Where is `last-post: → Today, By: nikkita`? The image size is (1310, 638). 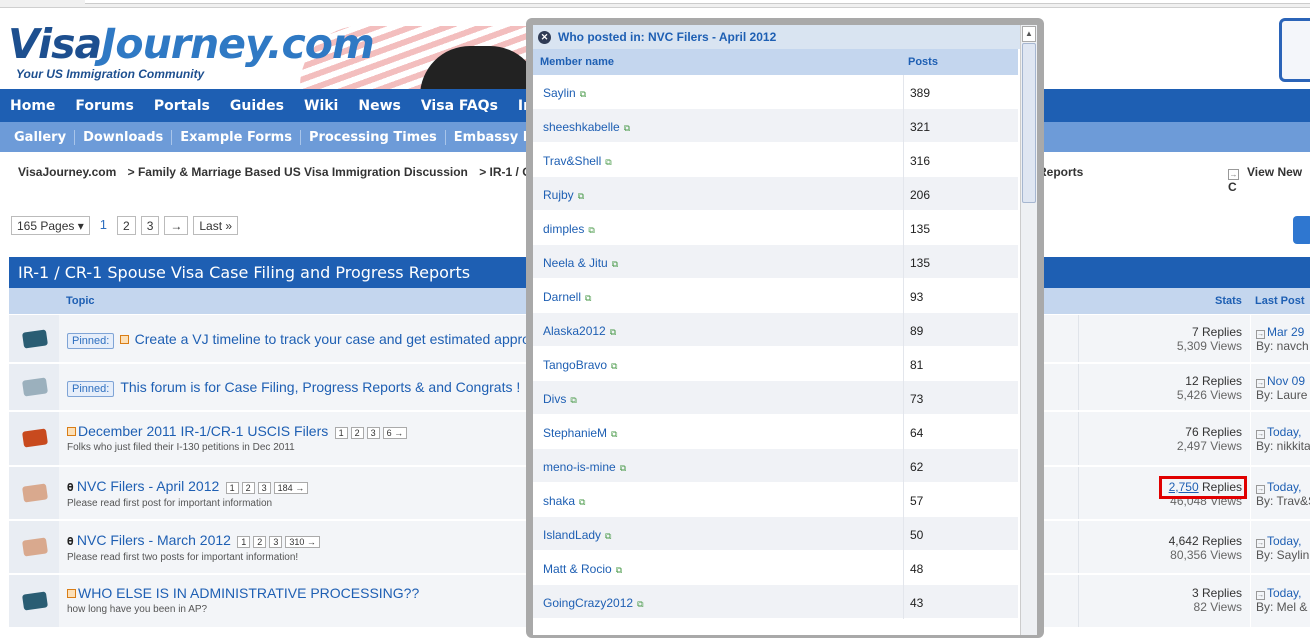
last-post: → Today, By: nikkita is located at coordinates (1280, 438).